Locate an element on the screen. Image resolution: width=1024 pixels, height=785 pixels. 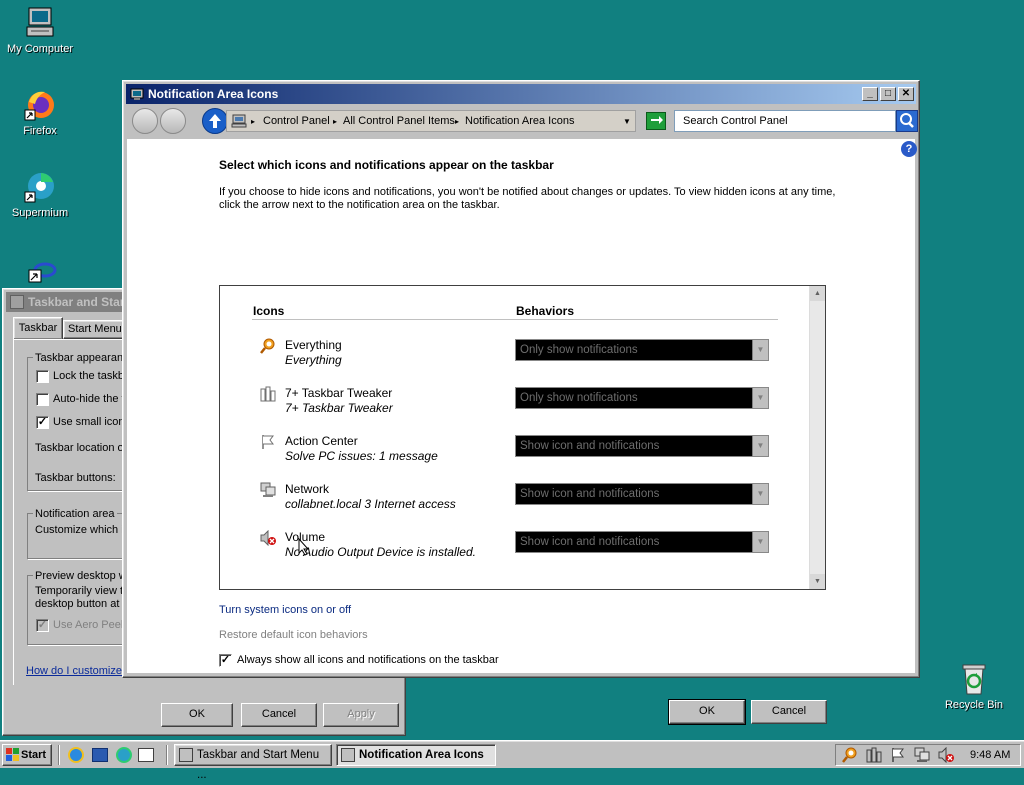
vertical-scrollbar: ▲ ▼ is located at coordinates (817, 437).